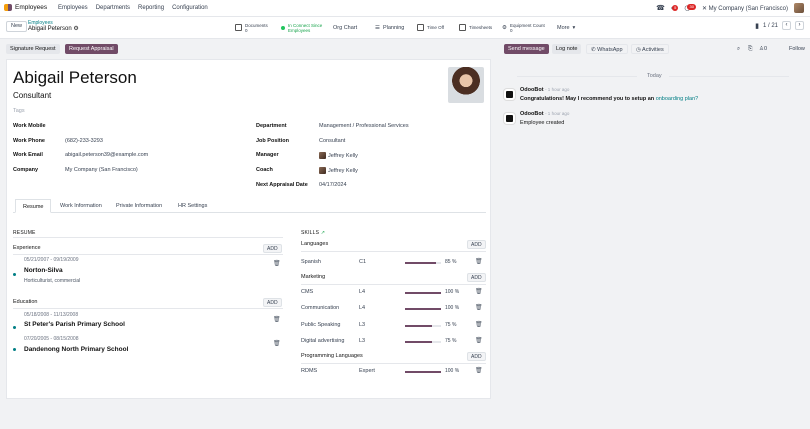  What do you see at coordinates (84, 141) in the screenshot?
I see `field-work-phone: (682)-233-3293` at bounding box center [84, 141].